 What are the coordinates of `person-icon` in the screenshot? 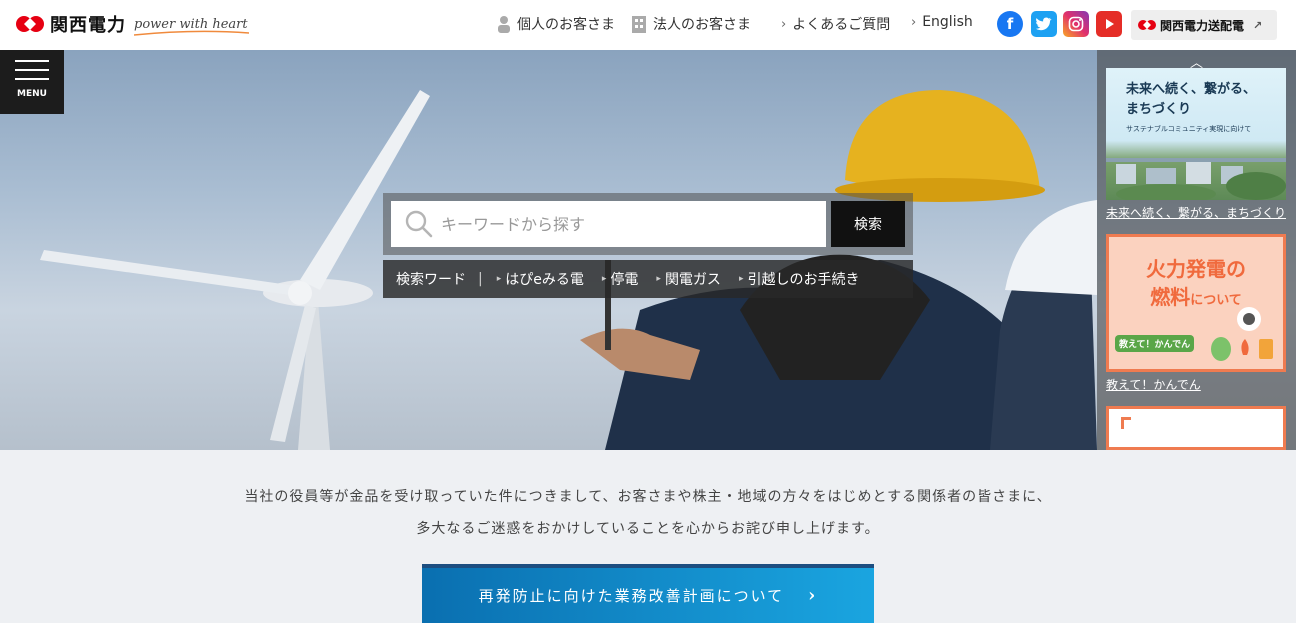 It's located at (504, 24).